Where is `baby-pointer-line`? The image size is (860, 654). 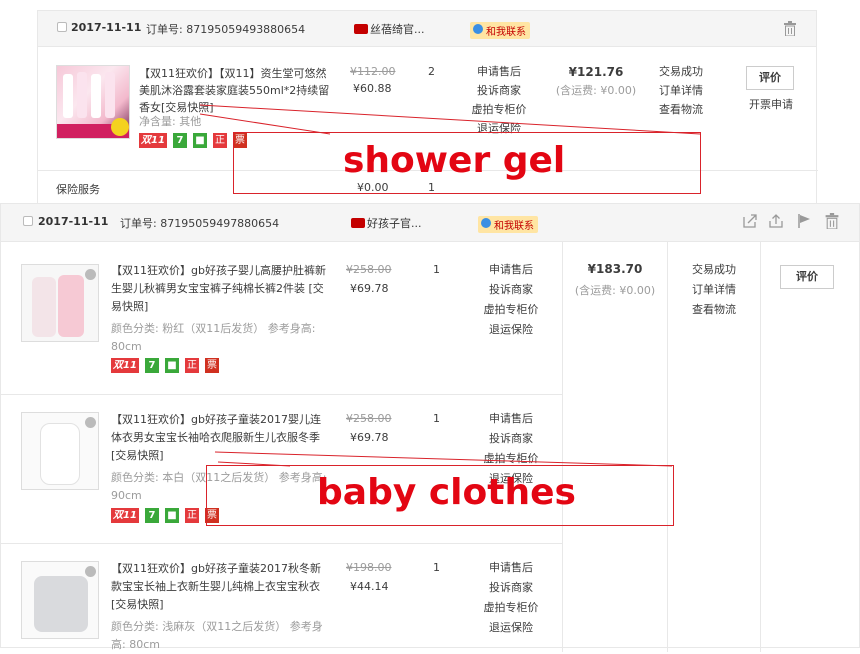 baby-pointer-line is located at coordinates (443, 459).